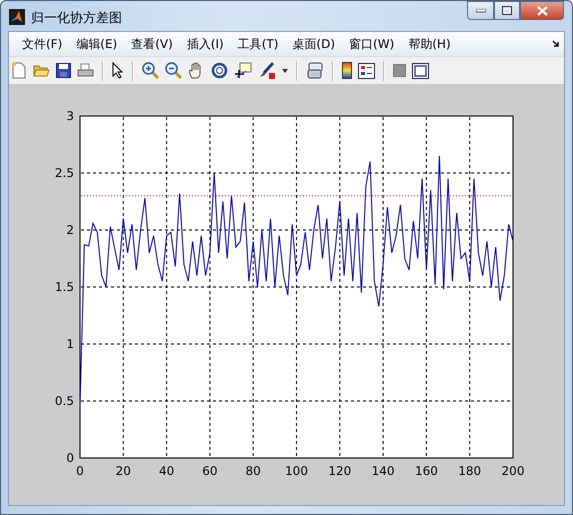  I want to click on menu-item: 插入(I), so click(205, 44).